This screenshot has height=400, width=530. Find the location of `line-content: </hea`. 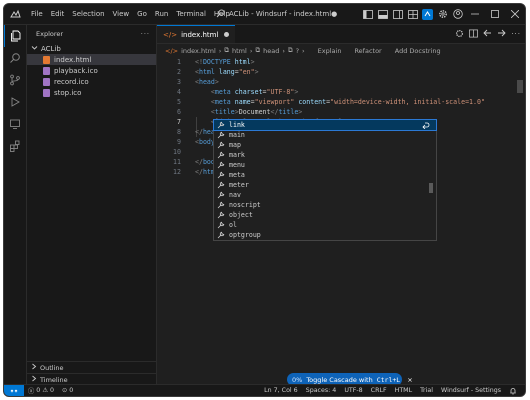

line-content: </hea is located at coordinates (205, 132).